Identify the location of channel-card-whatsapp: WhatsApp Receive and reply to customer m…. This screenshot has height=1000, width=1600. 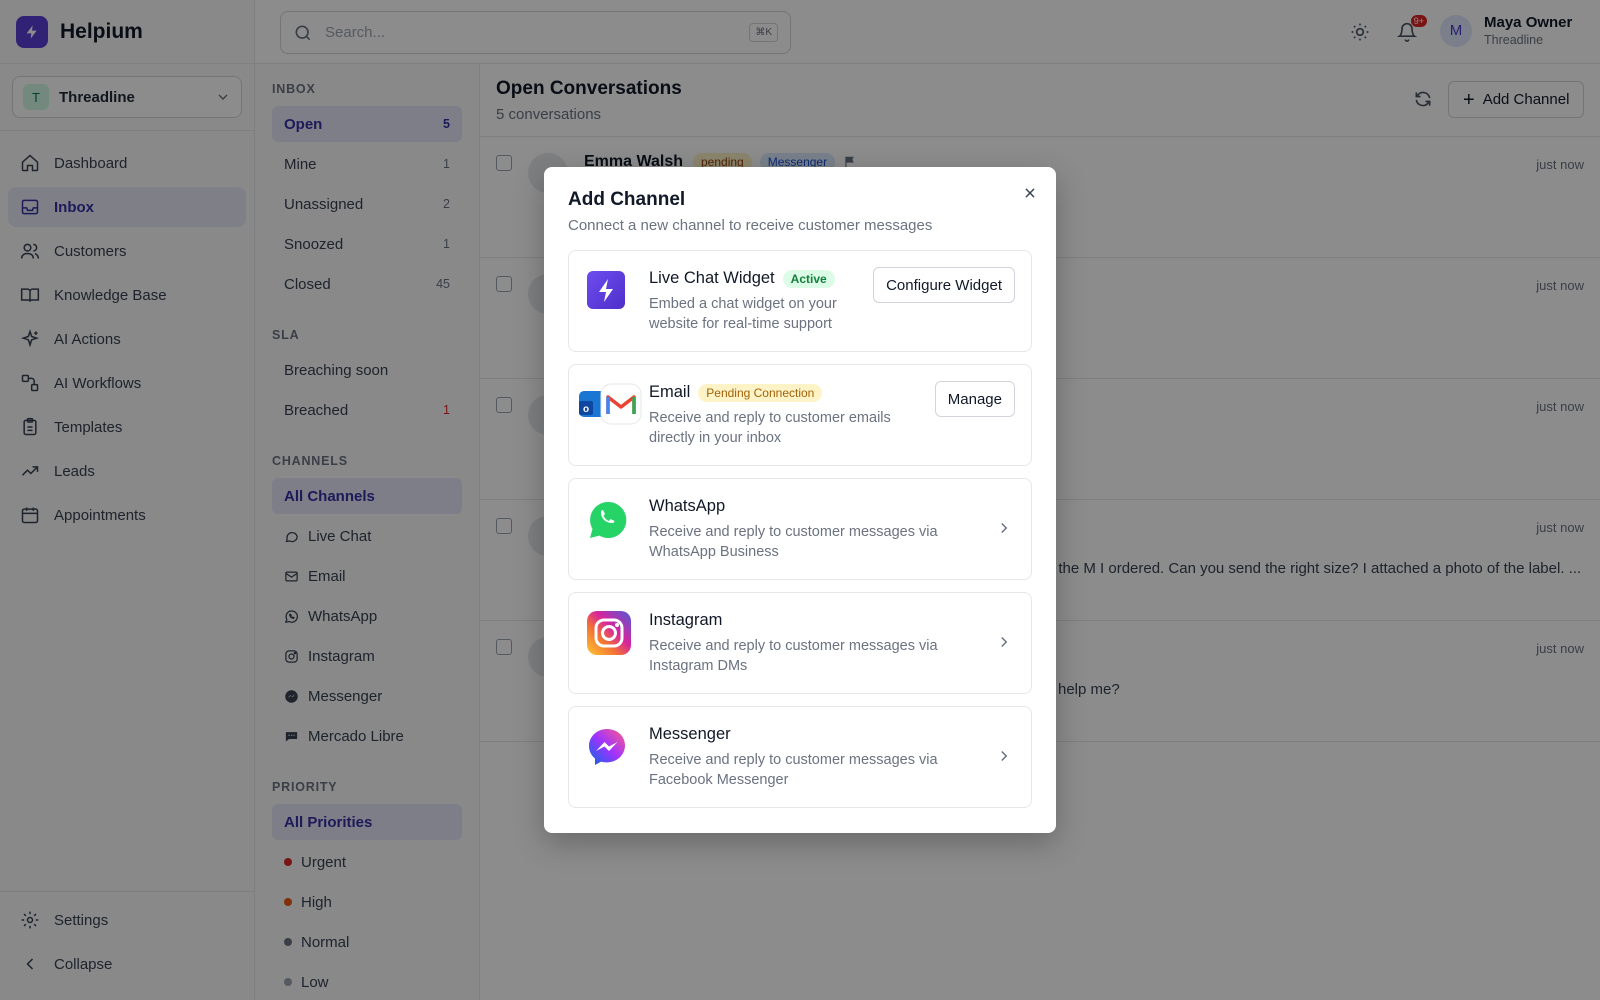
(800, 529).